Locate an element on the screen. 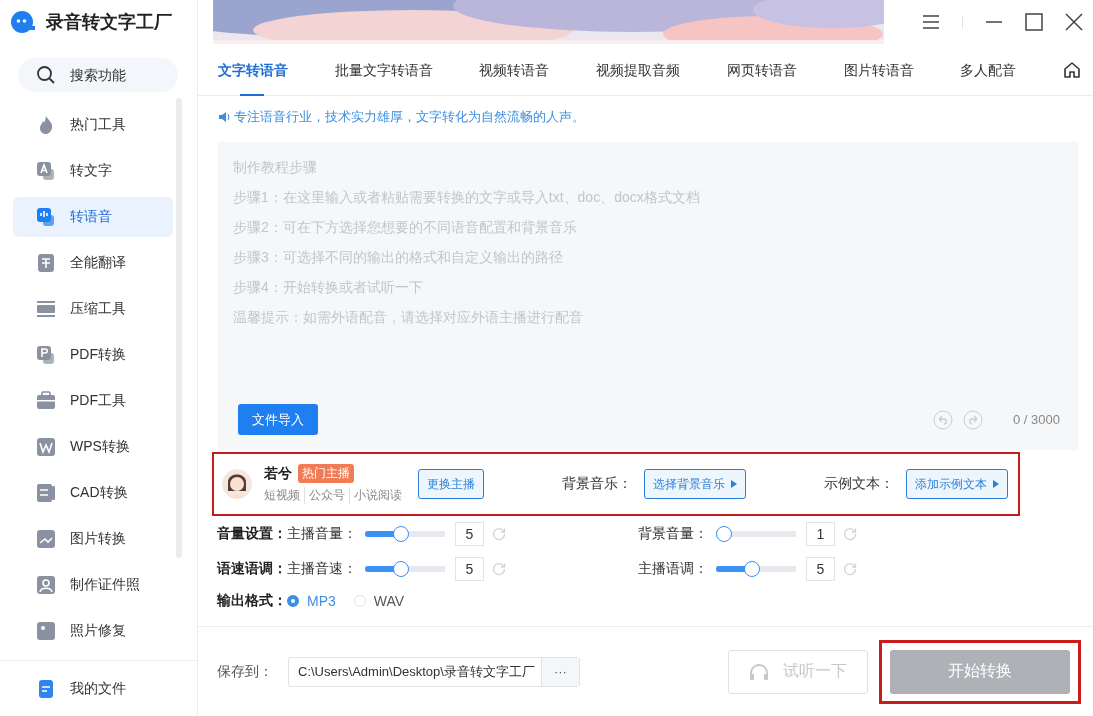  field-label: 主播语调： is located at coordinates (673, 568).